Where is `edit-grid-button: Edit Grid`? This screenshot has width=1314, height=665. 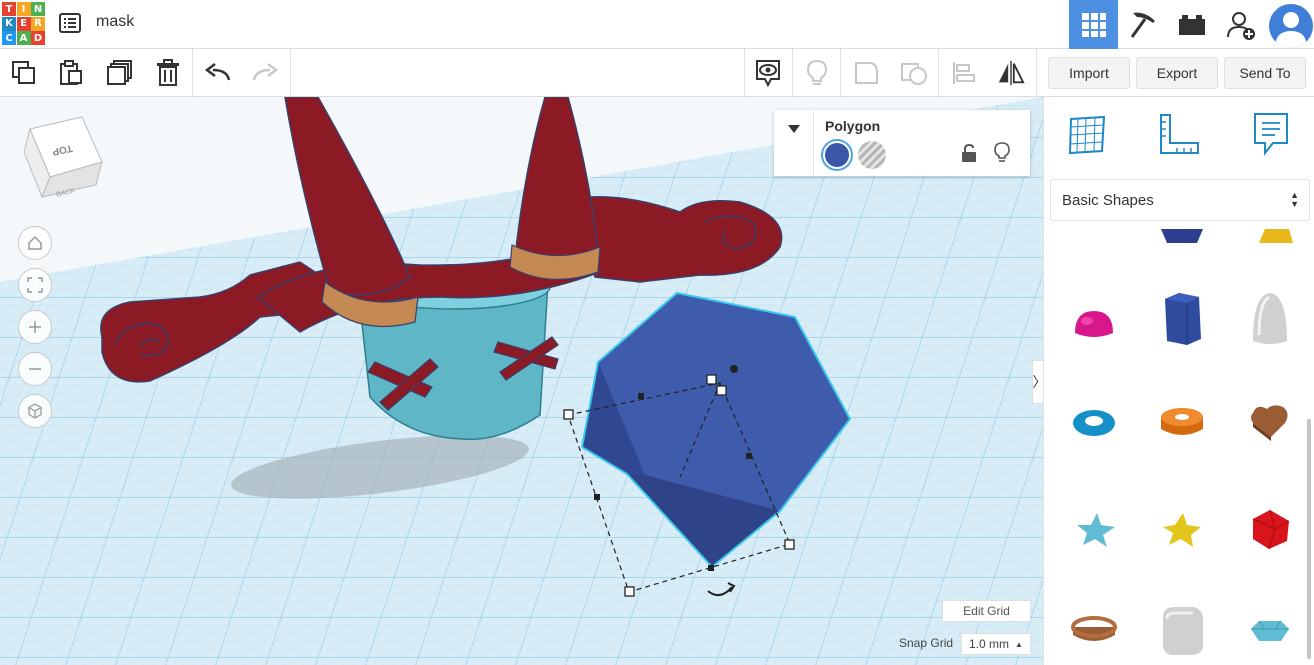
edit-grid-button: Edit Grid is located at coordinates (986, 611).